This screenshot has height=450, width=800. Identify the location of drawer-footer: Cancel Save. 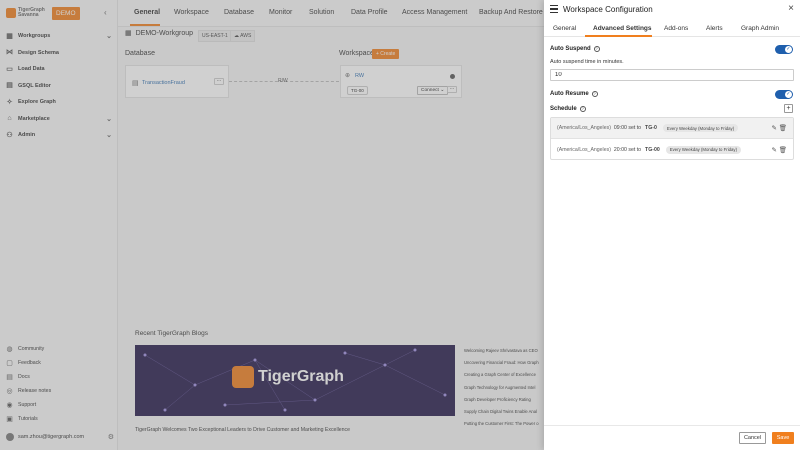
(672, 437).